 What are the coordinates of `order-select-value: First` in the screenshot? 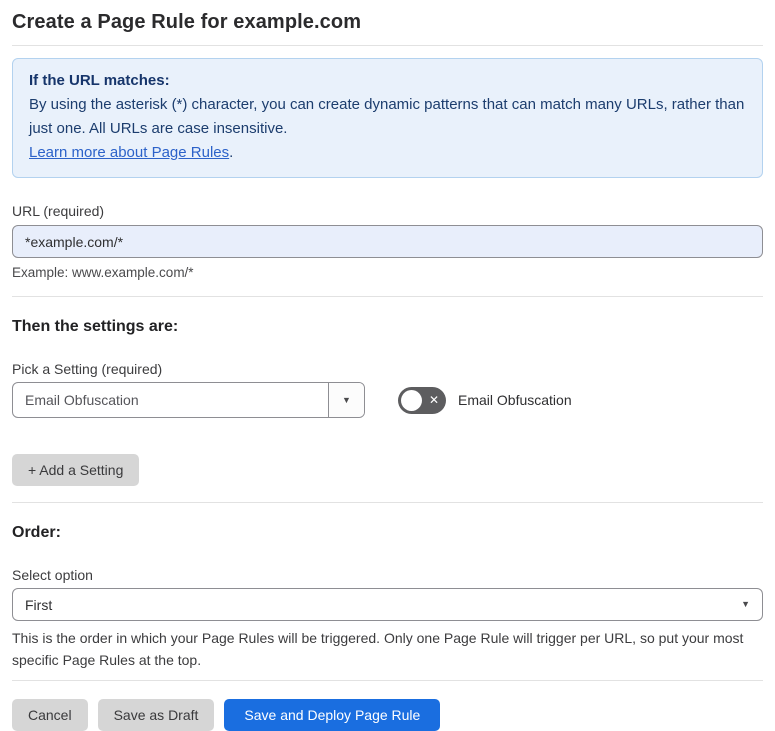 It's located at (39, 604).